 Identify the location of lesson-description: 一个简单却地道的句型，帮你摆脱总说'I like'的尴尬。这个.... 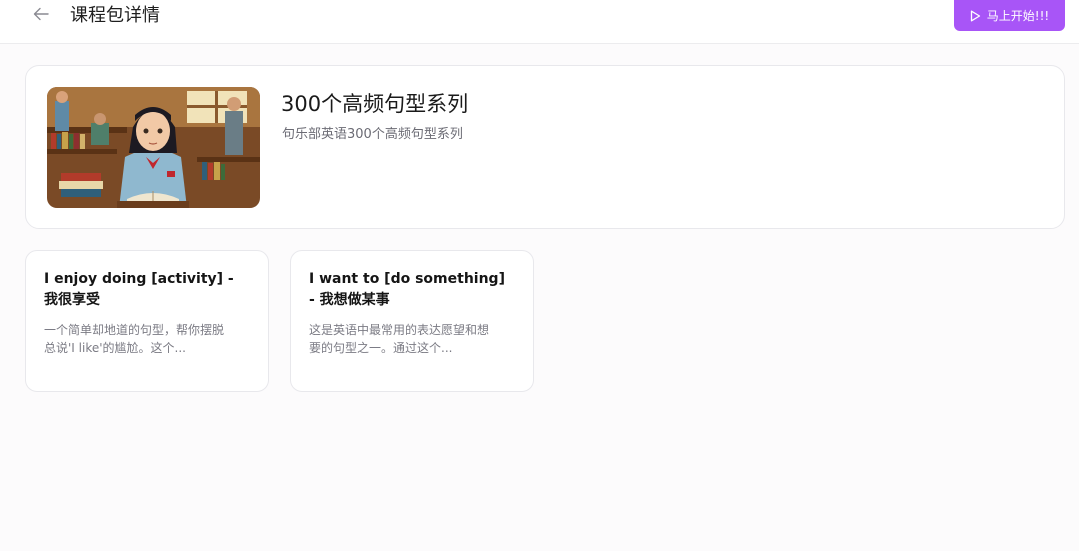
(134, 339).